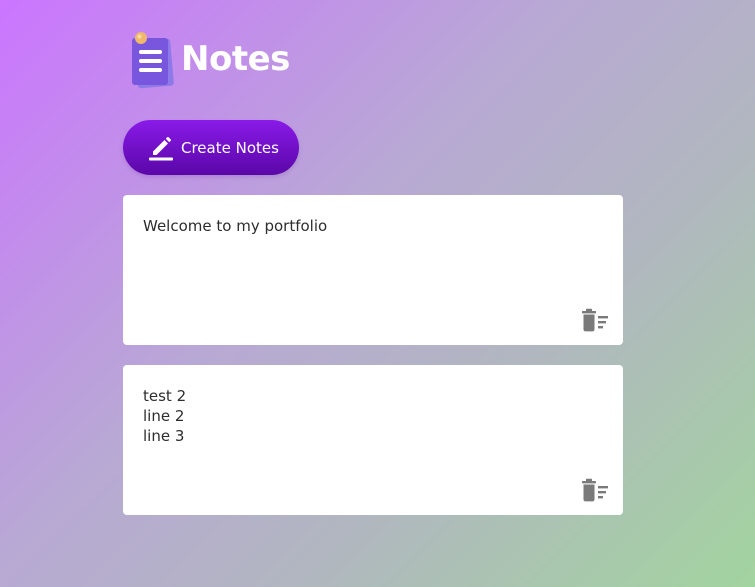  Describe the element at coordinates (161, 148) in the screenshot. I see `pencil-icon` at that location.